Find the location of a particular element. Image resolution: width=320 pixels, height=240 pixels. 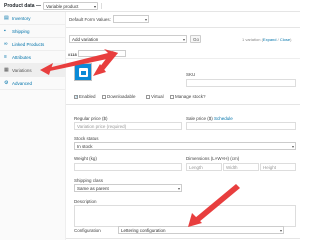

sidebar-item-variations: ▦ Variations is located at coordinates (32, 70).